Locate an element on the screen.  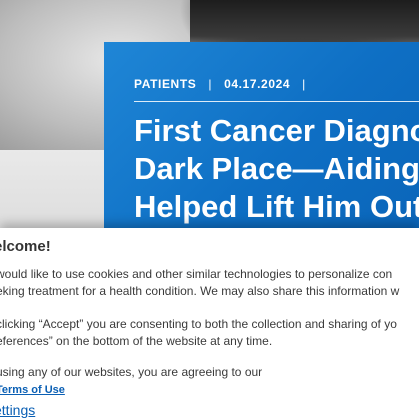
meta-divider is located at coordinates (276, 101).